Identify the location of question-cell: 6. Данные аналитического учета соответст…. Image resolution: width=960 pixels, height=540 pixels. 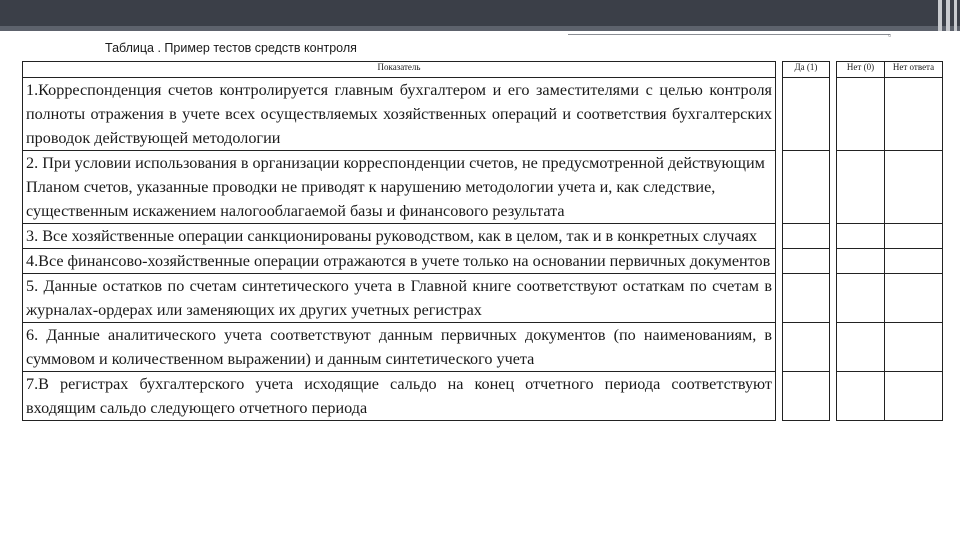
(399, 347).